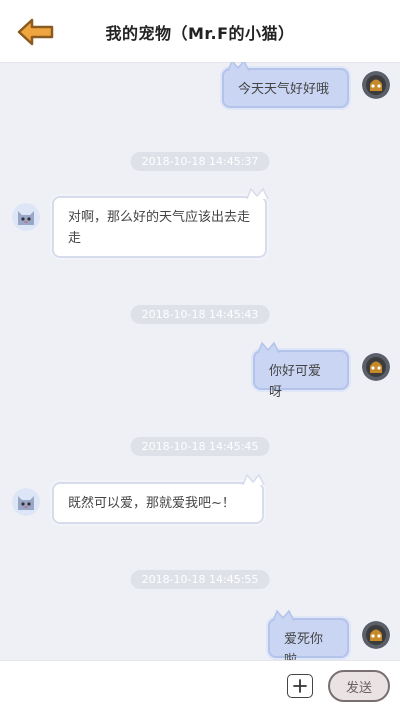 This screenshot has height=712, width=400. What do you see at coordinates (308, 639) in the screenshot?
I see `outgoing-message: 爱死你啦` at bounding box center [308, 639].